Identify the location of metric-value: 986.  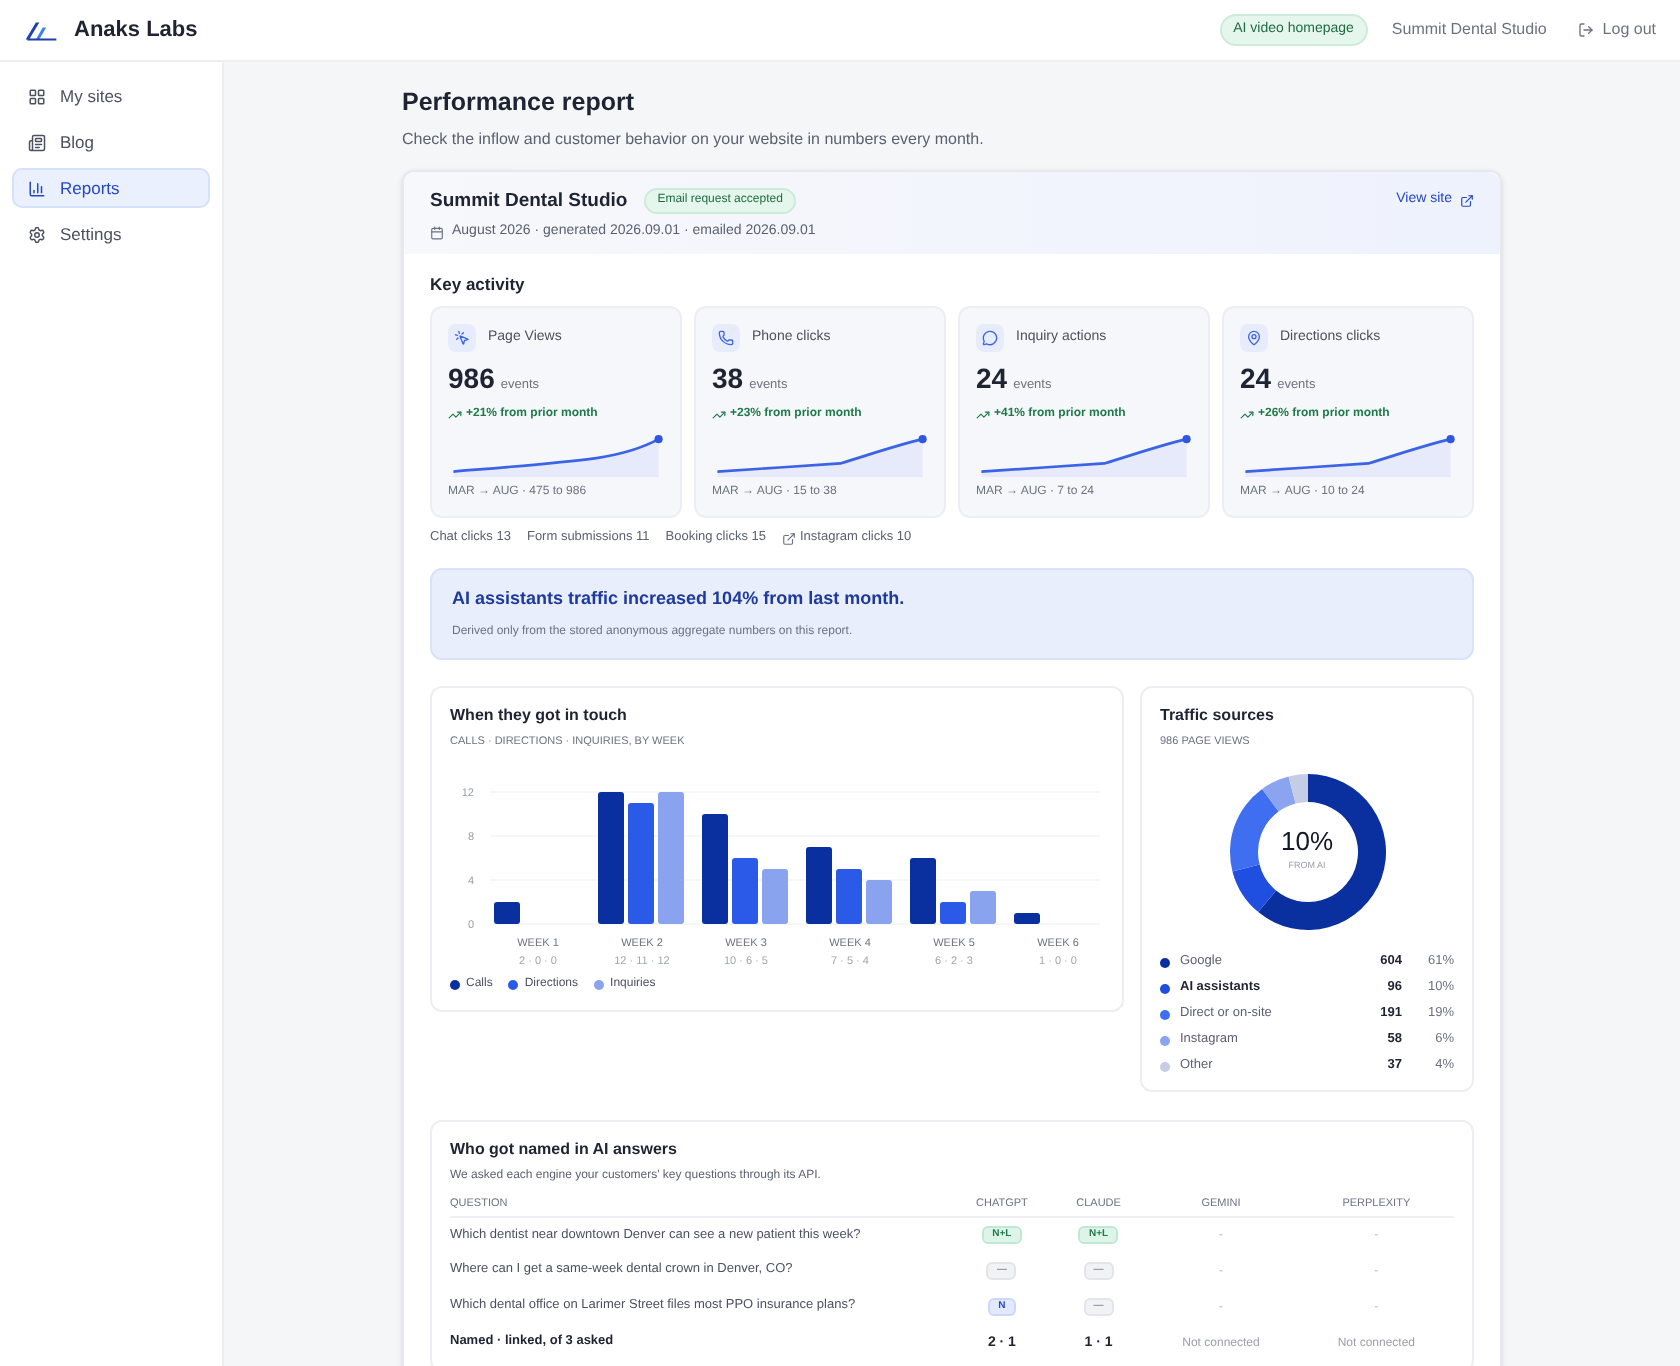
(471, 378).